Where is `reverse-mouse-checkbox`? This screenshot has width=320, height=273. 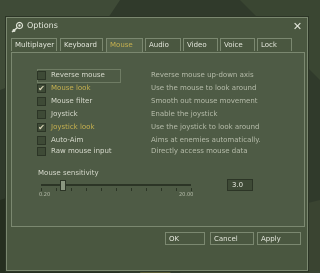
reverse-mouse-checkbox is located at coordinates (41, 75).